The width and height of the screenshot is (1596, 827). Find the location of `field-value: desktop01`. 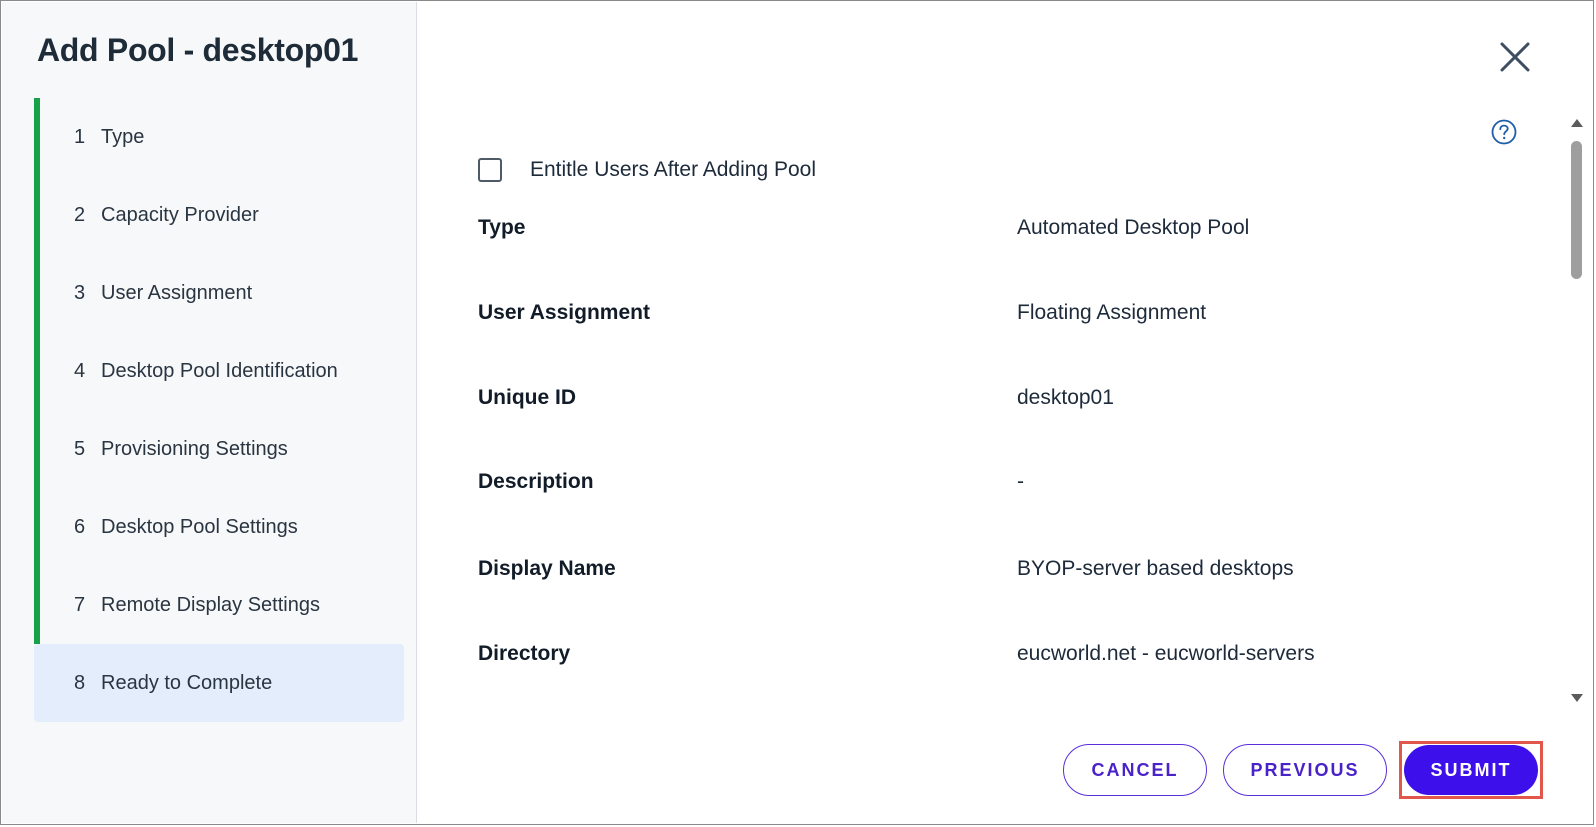

field-value: desktop01 is located at coordinates (1065, 397).